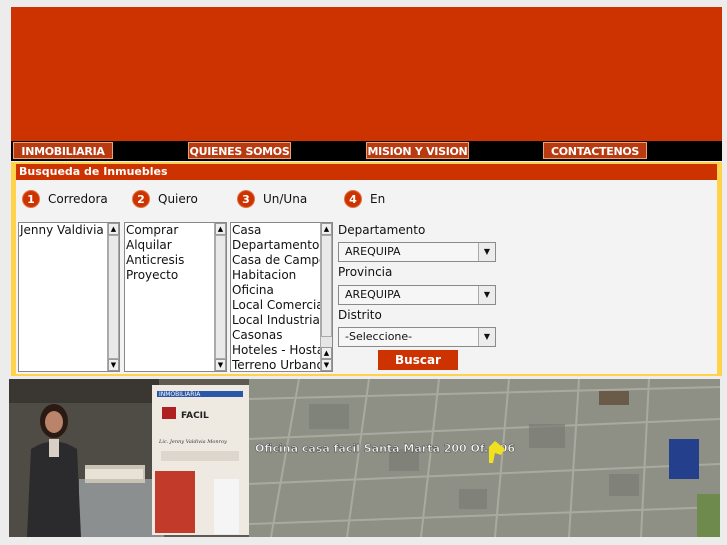 The width and height of the screenshot is (727, 545). I want to click on list-item: Proyecto, so click(155, 275).